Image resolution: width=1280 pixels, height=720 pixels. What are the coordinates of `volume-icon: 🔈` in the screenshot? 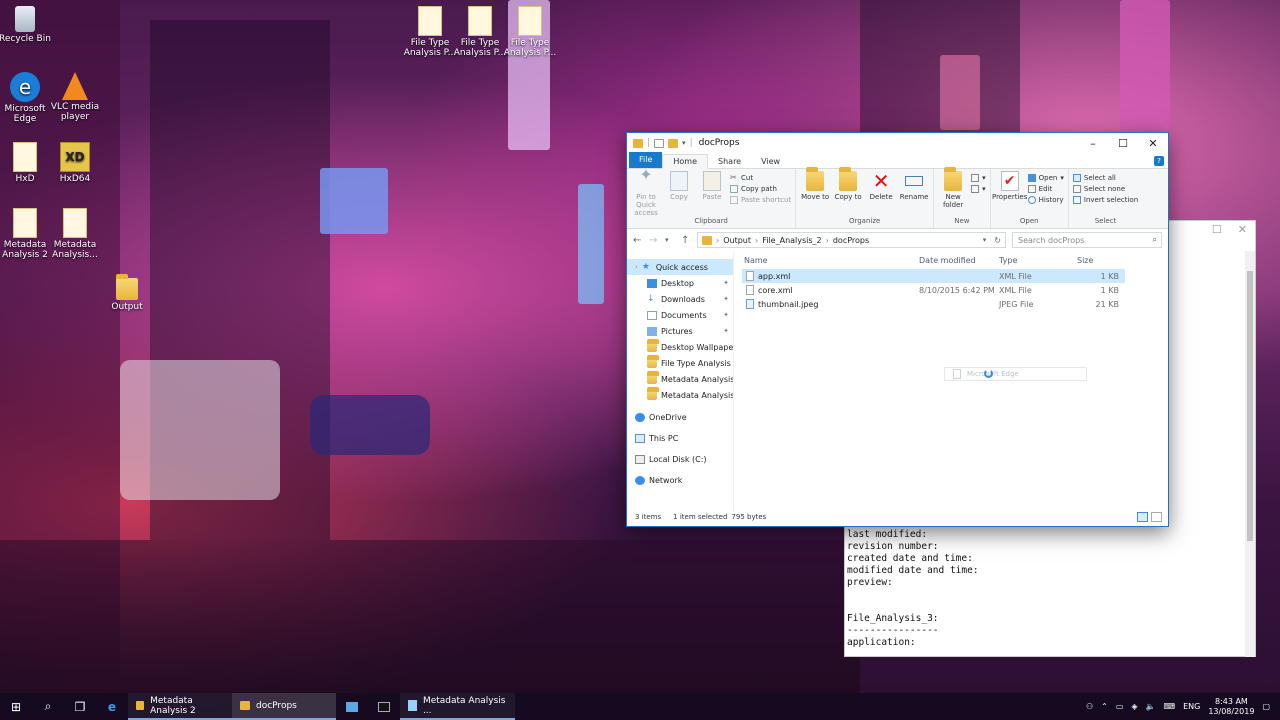 It's located at (1151, 706).